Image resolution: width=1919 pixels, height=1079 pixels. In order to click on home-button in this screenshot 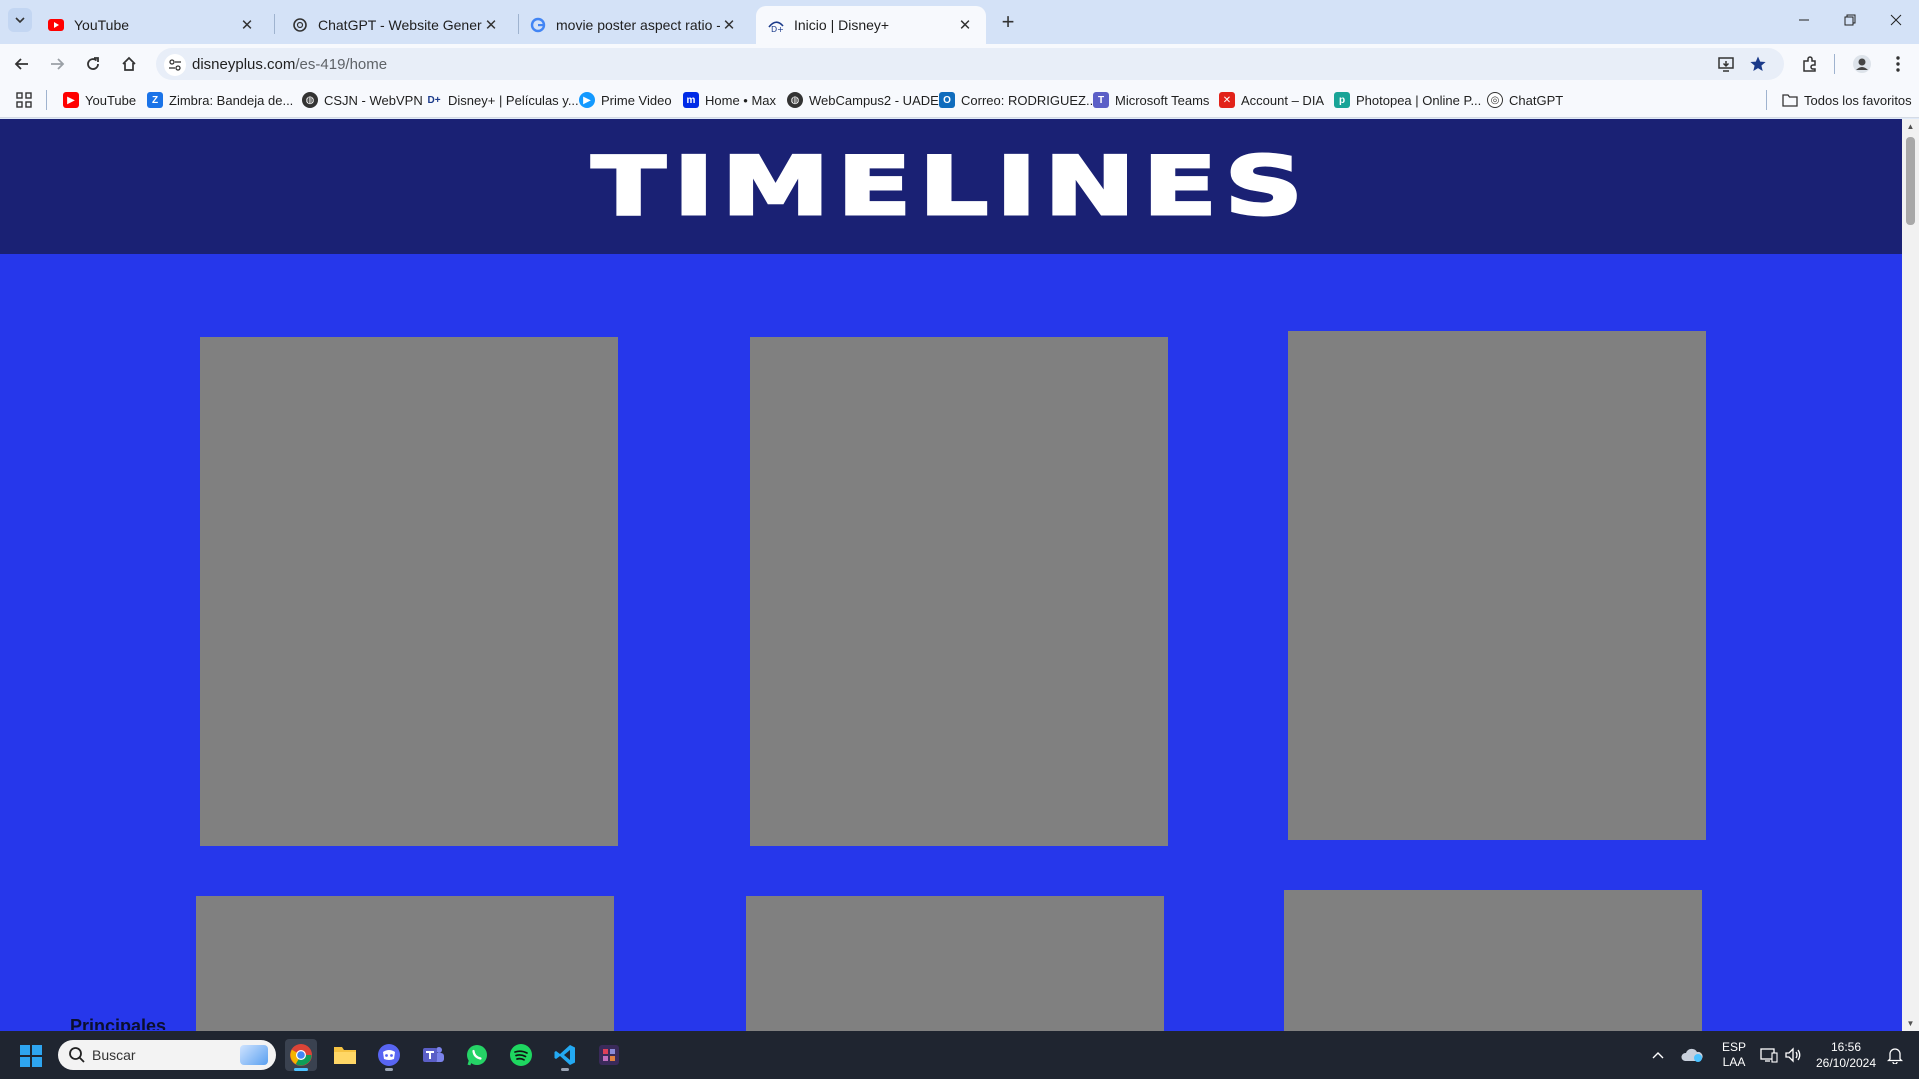, I will do `click(129, 64)`.